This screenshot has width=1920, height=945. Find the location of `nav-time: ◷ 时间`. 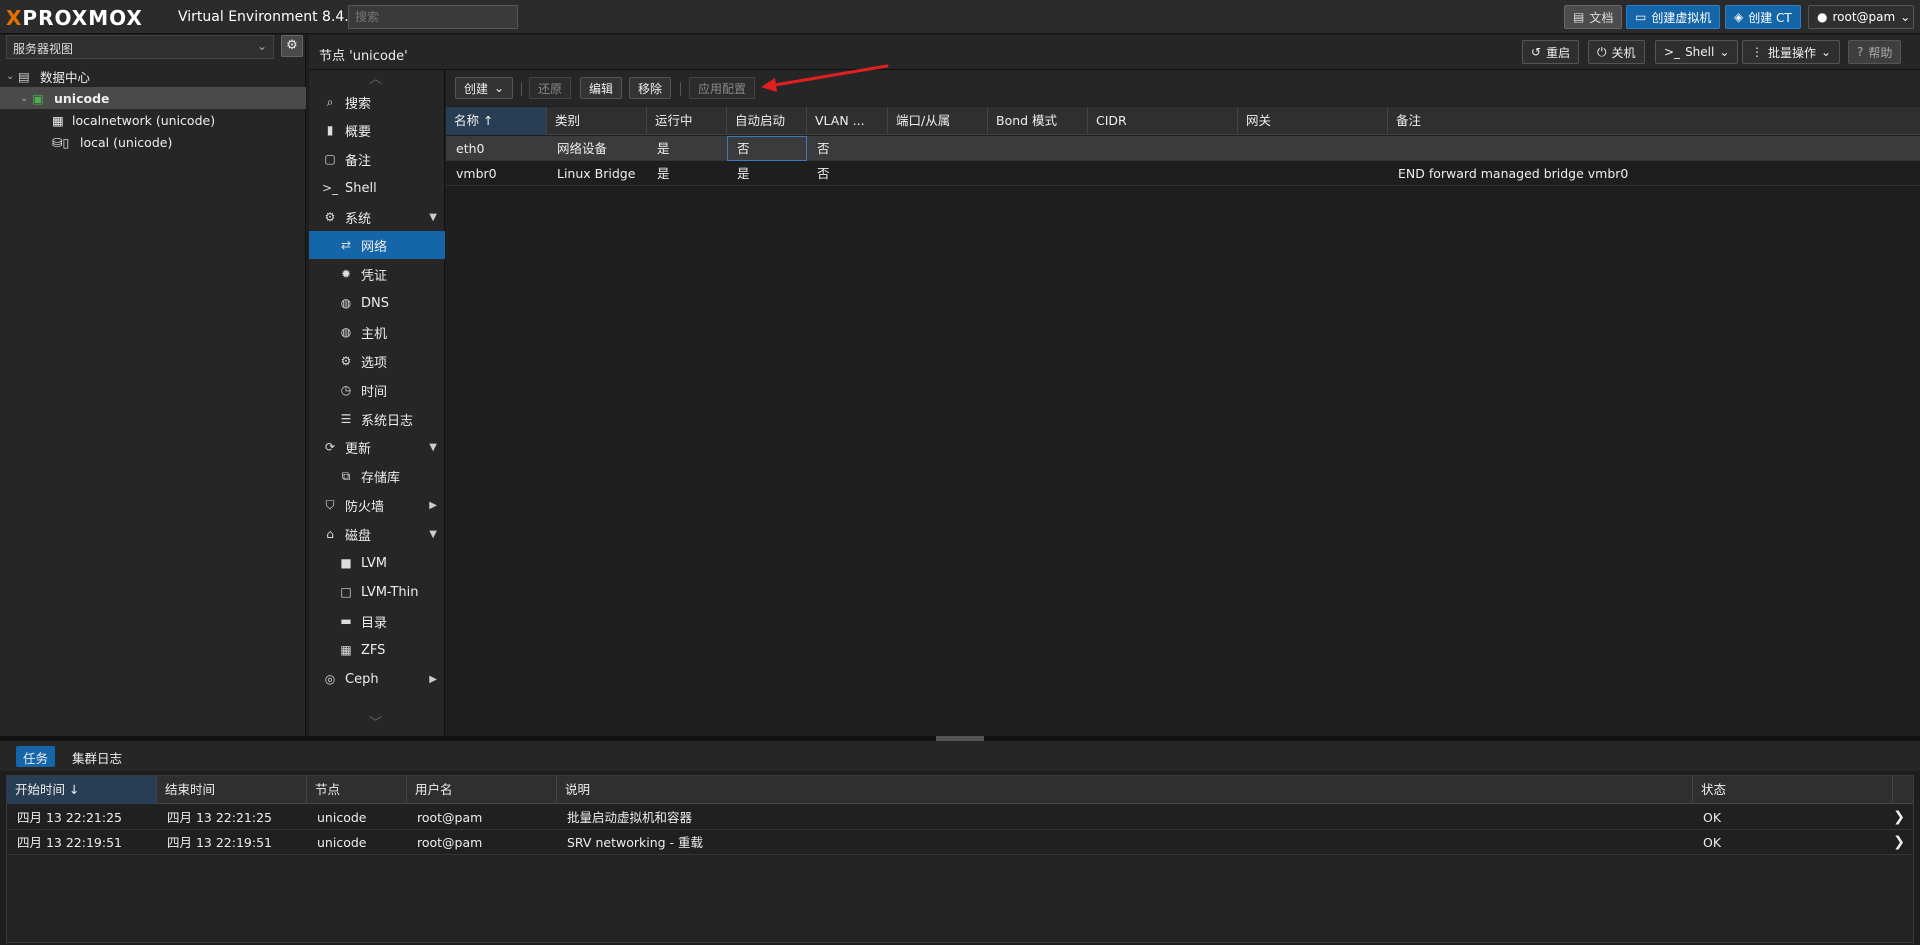

nav-time: ◷ 时间 is located at coordinates (377, 390).